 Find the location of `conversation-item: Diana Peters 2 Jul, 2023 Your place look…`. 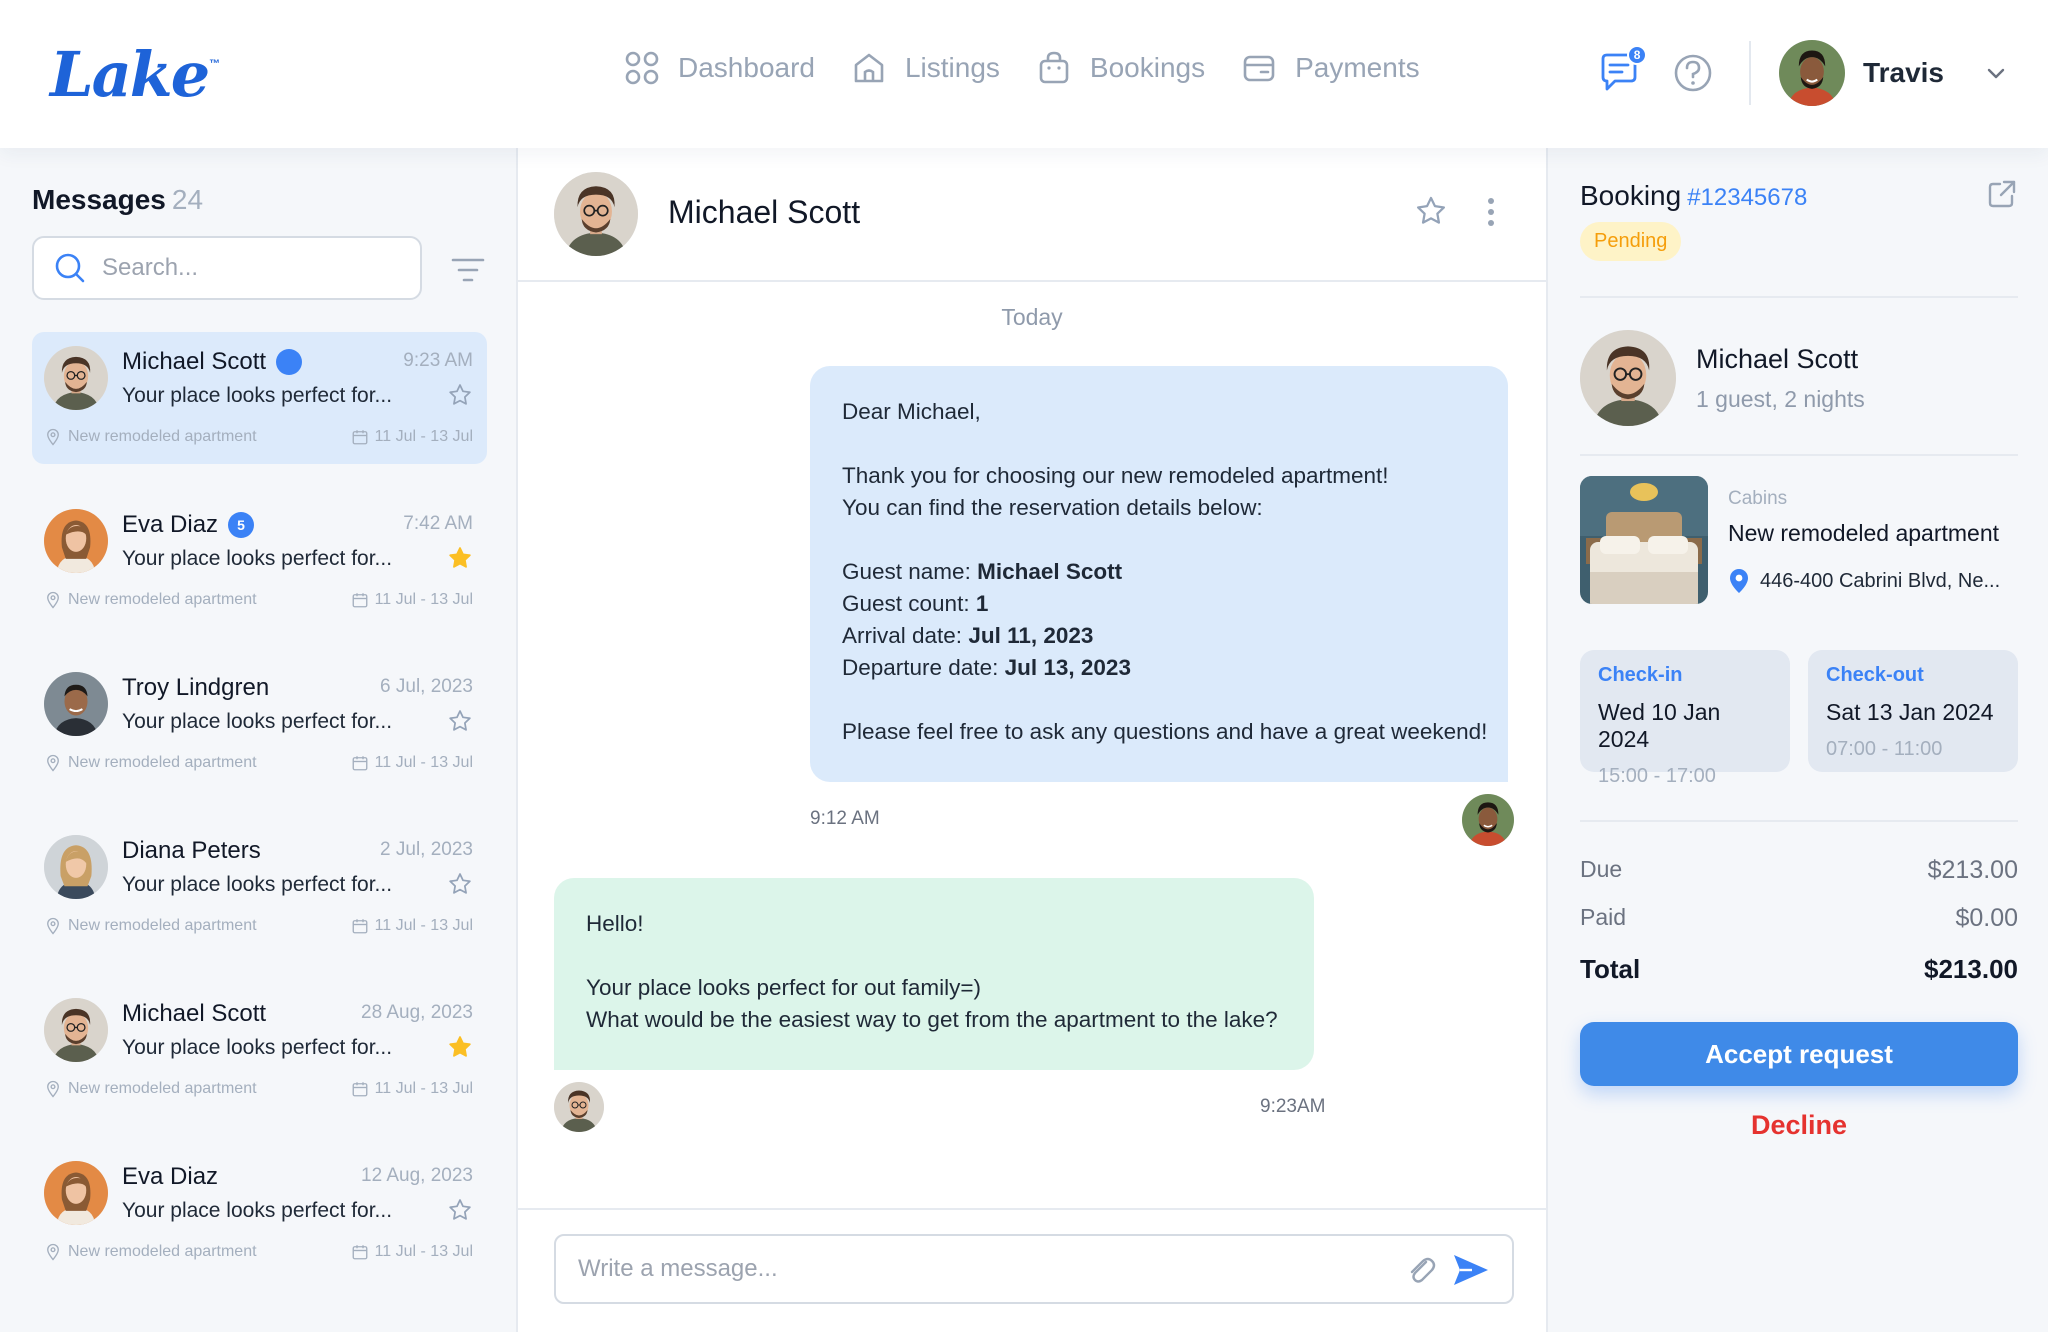

conversation-item: Diana Peters 2 Jul, 2023 Your place look… is located at coordinates (259, 887).